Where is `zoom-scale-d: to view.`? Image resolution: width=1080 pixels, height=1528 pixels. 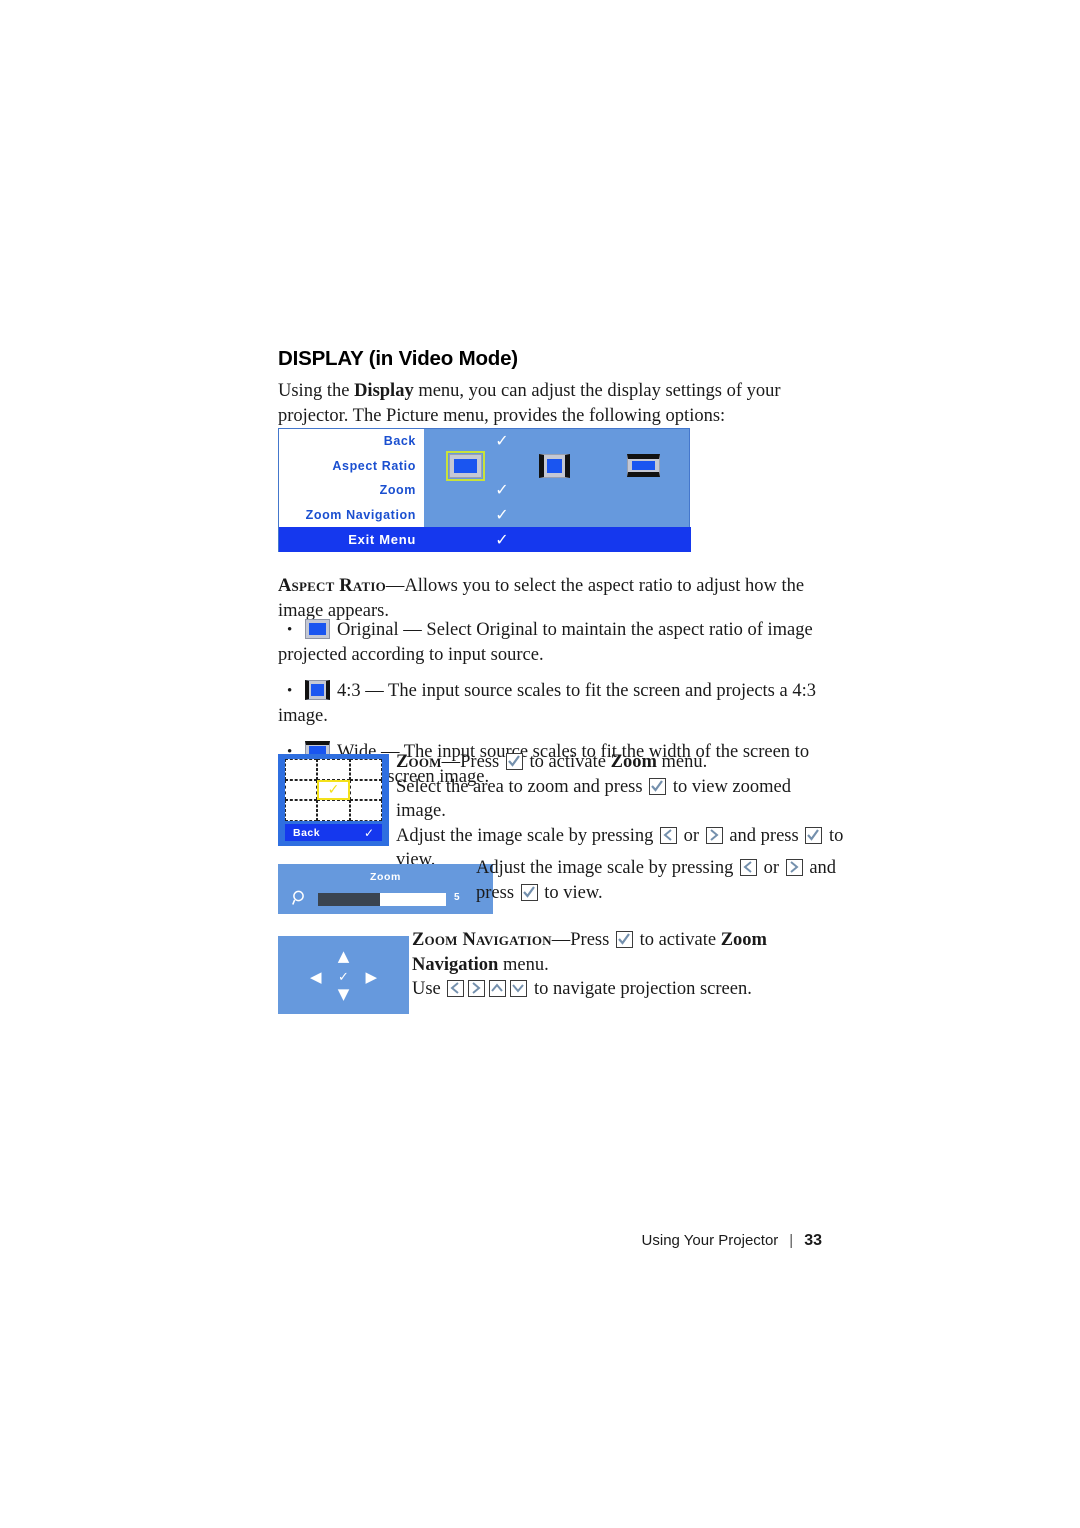 zoom-scale-d: to view. is located at coordinates (571, 892).